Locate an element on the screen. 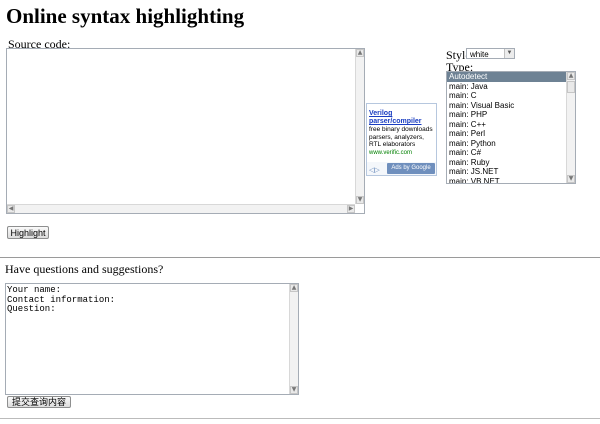 The height and width of the screenshot is (424, 600). type-option: main: JS.NET is located at coordinates (506, 172).